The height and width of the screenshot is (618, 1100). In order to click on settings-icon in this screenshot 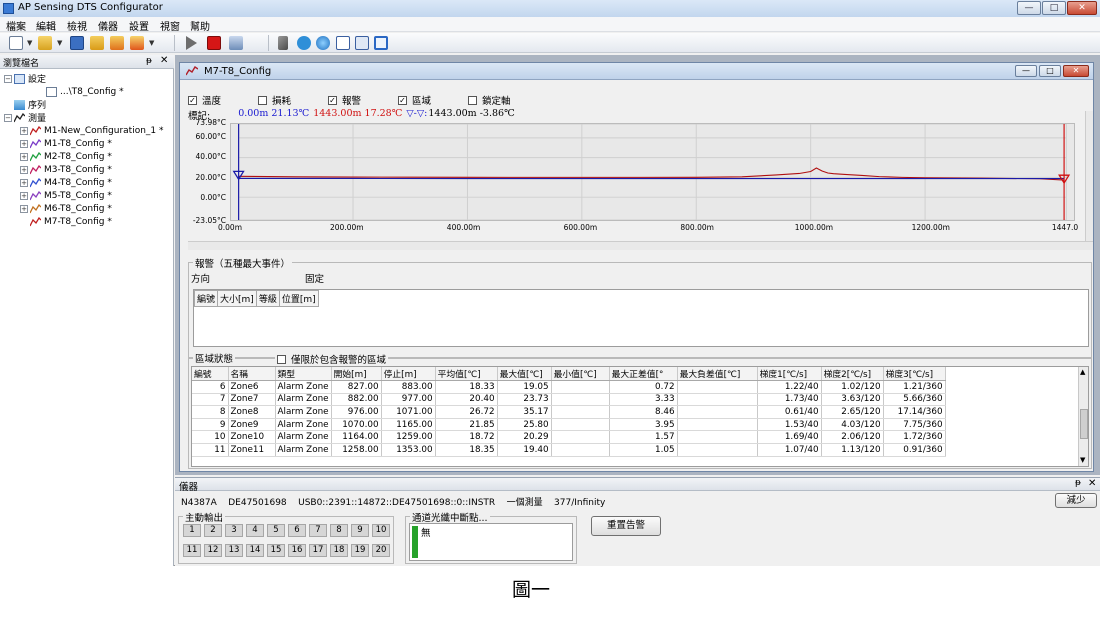, I will do `click(304, 43)`.